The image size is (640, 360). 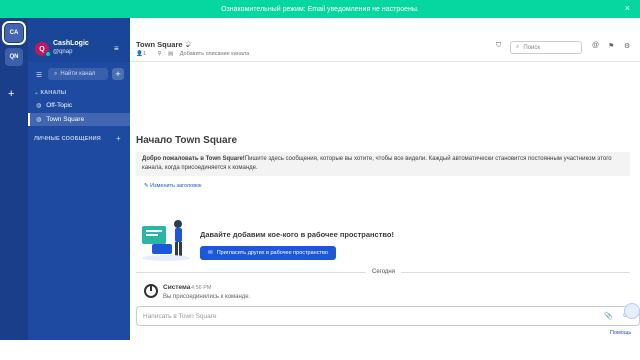 What do you see at coordinates (632, 311) in the screenshot?
I see `assistant-icon` at bounding box center [632, 311].